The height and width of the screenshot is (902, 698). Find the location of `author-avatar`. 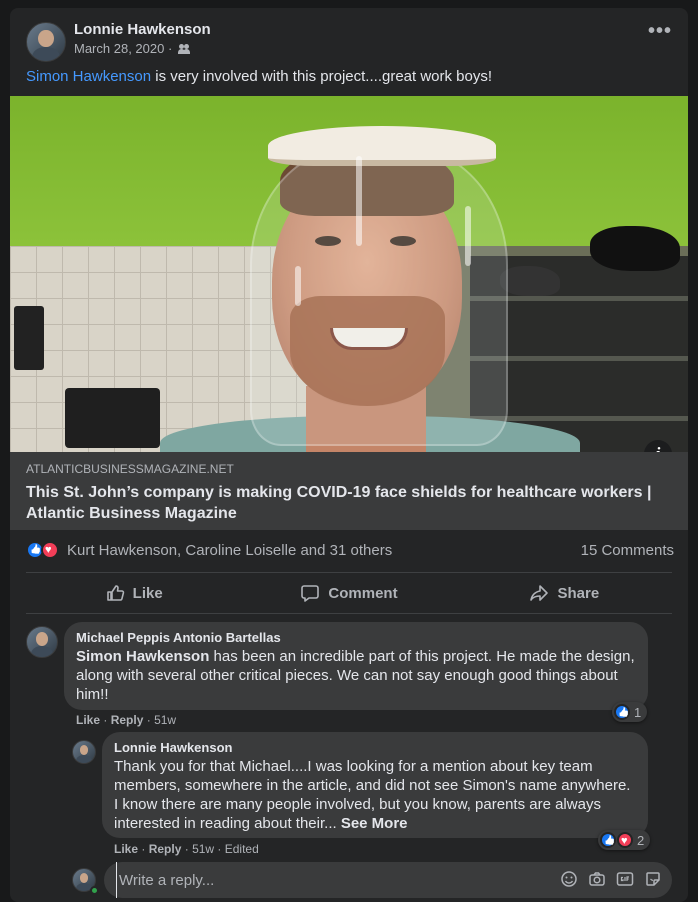

author-avatar is located at coordinates (46, 42).